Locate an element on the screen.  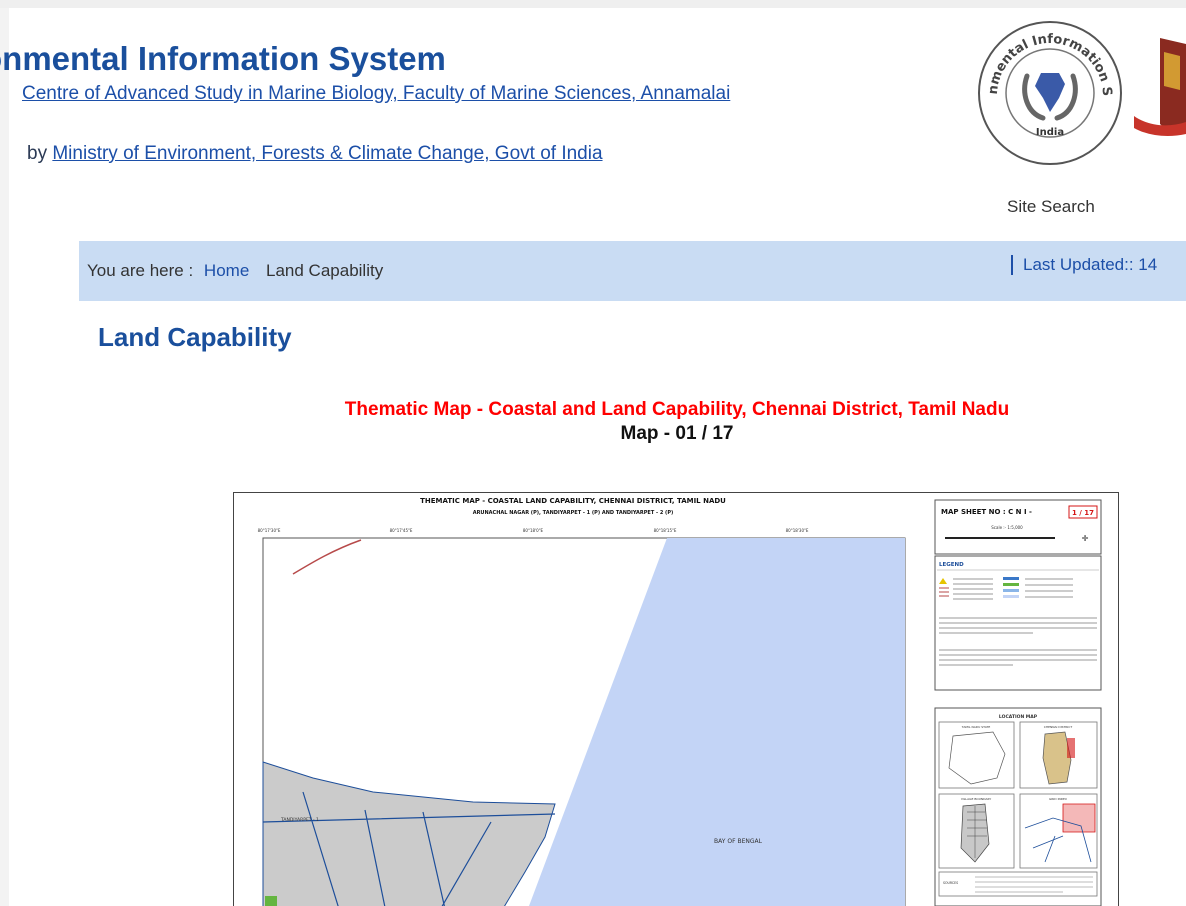
lon-tick-3: 80°18'0"E is located at coordinates (533, 530).